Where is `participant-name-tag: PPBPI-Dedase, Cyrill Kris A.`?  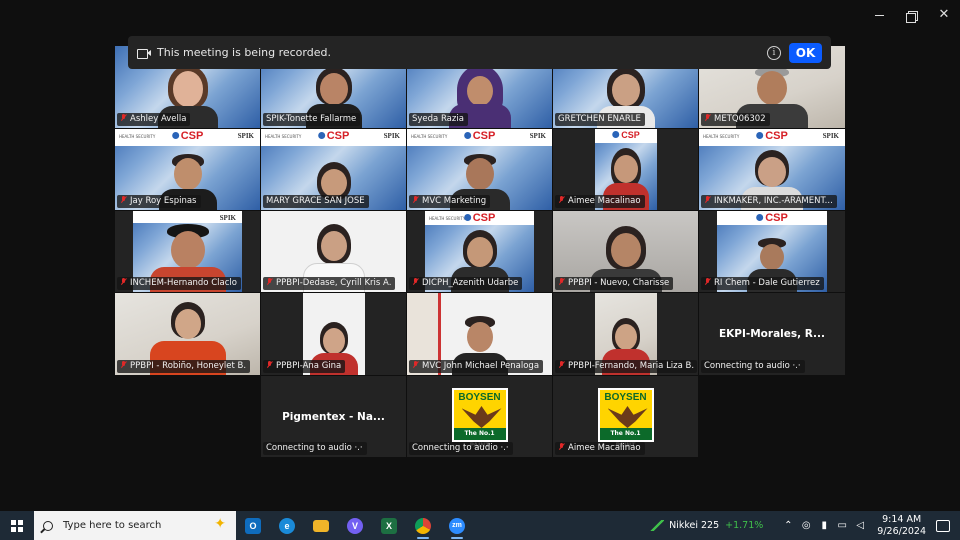 participant-name-tag: PPBPI-Dedase, Cyrill Kris A. is located at coordinates (329, 283).